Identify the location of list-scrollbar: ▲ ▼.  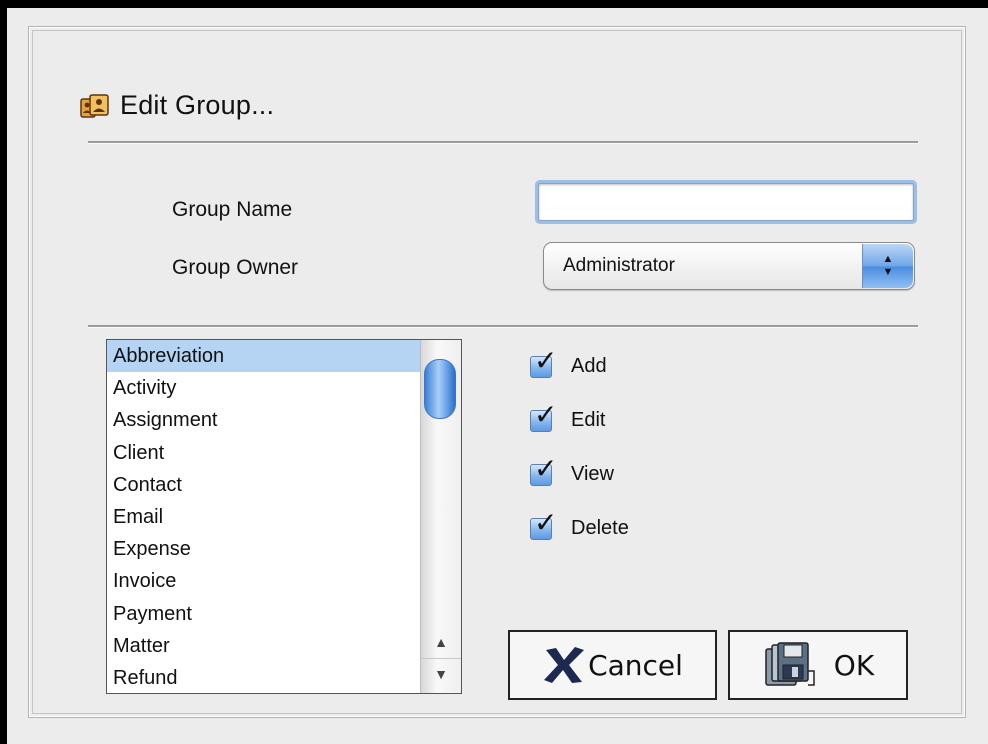
(440, 516).